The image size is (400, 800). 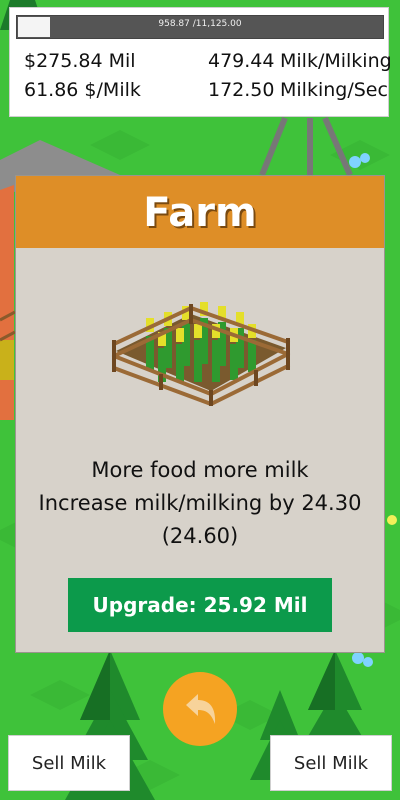 What do you see at coordinates (200, 24) in the screenshot?
I see `progress-text: 958.87 /11,125.00` at bounding box center [200, 24].